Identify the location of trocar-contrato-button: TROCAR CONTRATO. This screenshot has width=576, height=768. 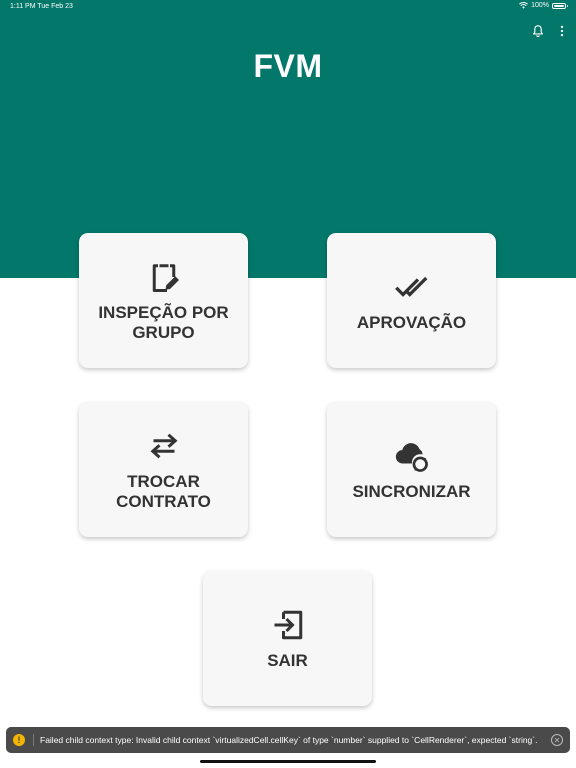
(163, 469).